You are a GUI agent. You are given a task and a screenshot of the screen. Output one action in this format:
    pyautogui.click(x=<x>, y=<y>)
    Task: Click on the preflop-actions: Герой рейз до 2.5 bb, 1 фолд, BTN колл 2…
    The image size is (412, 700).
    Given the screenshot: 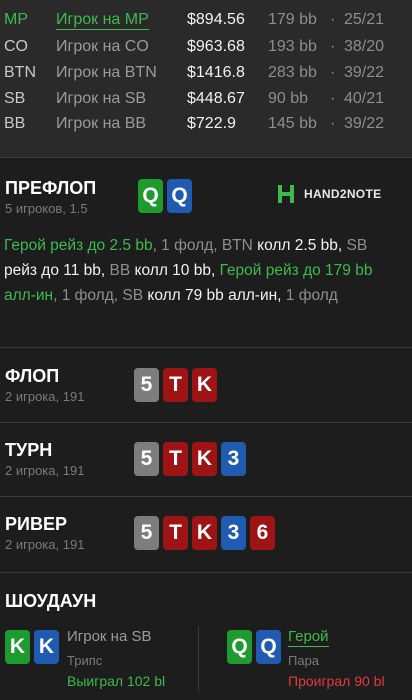 What is the action you would take?
    pyautogui.click(x=204, y=270)
    